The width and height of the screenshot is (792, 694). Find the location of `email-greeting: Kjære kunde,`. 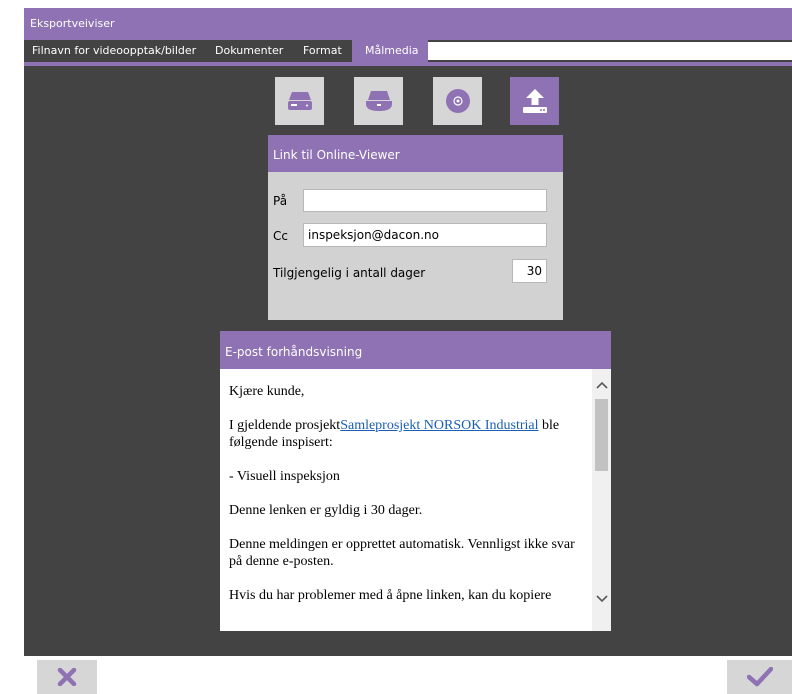

email-greeting: Kjære kunde, is located at coordinates (267, 391).